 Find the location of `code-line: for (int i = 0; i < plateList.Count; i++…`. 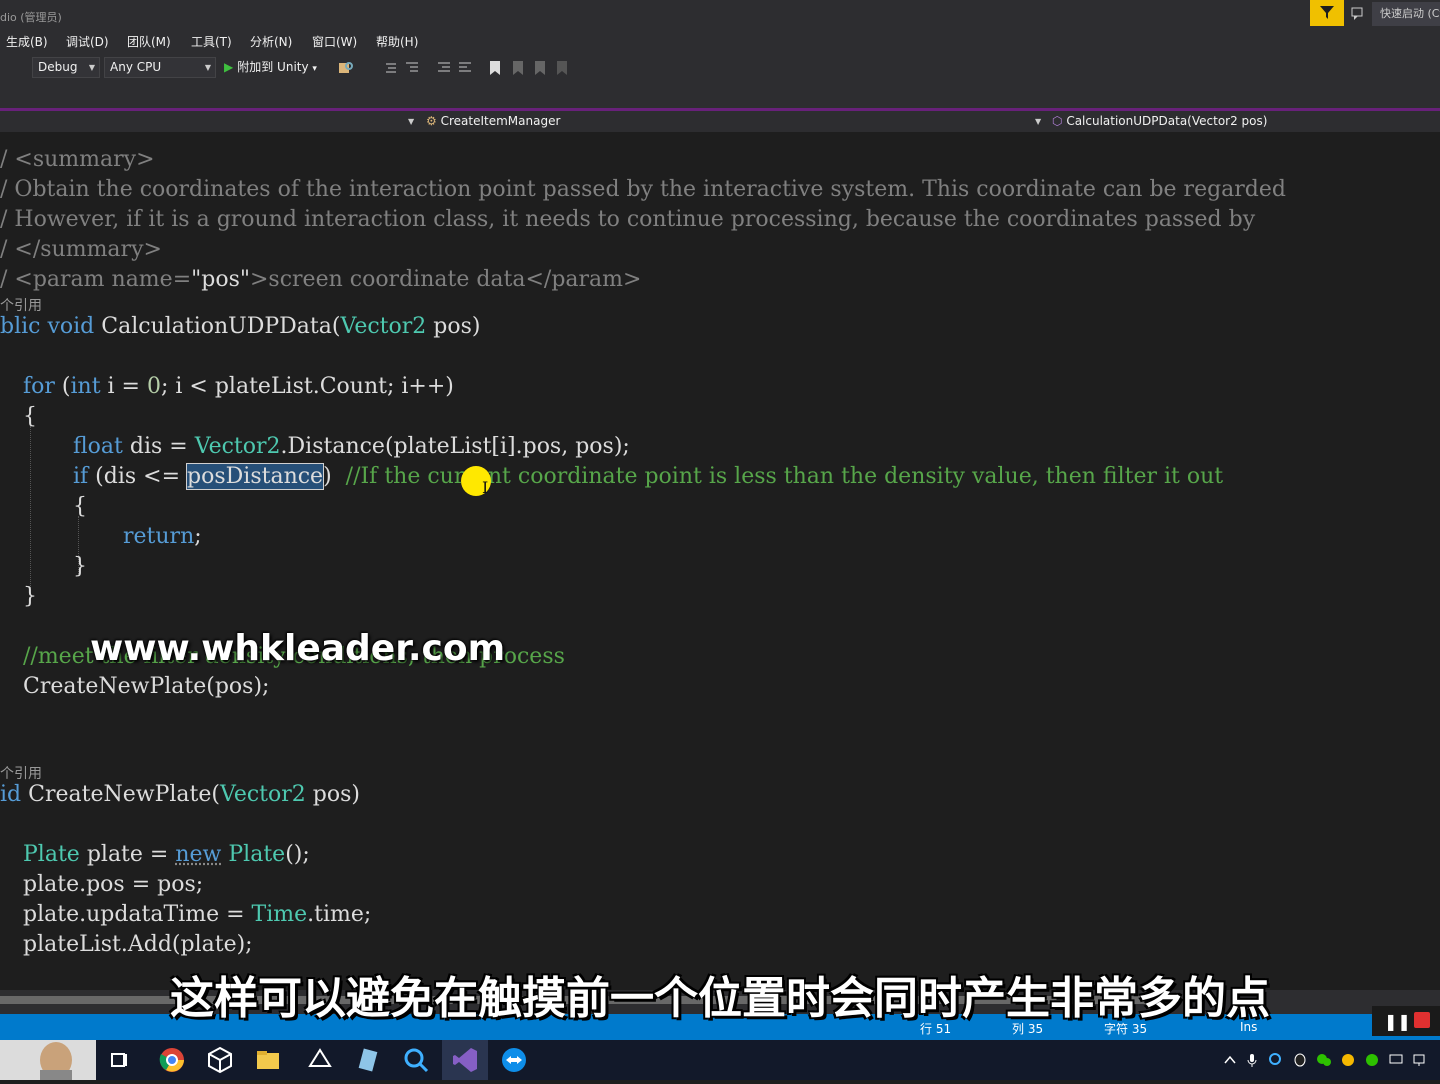

code-line: for (int i = 0; i < plateList.Count; i++… is located at coordinates (238, 387).